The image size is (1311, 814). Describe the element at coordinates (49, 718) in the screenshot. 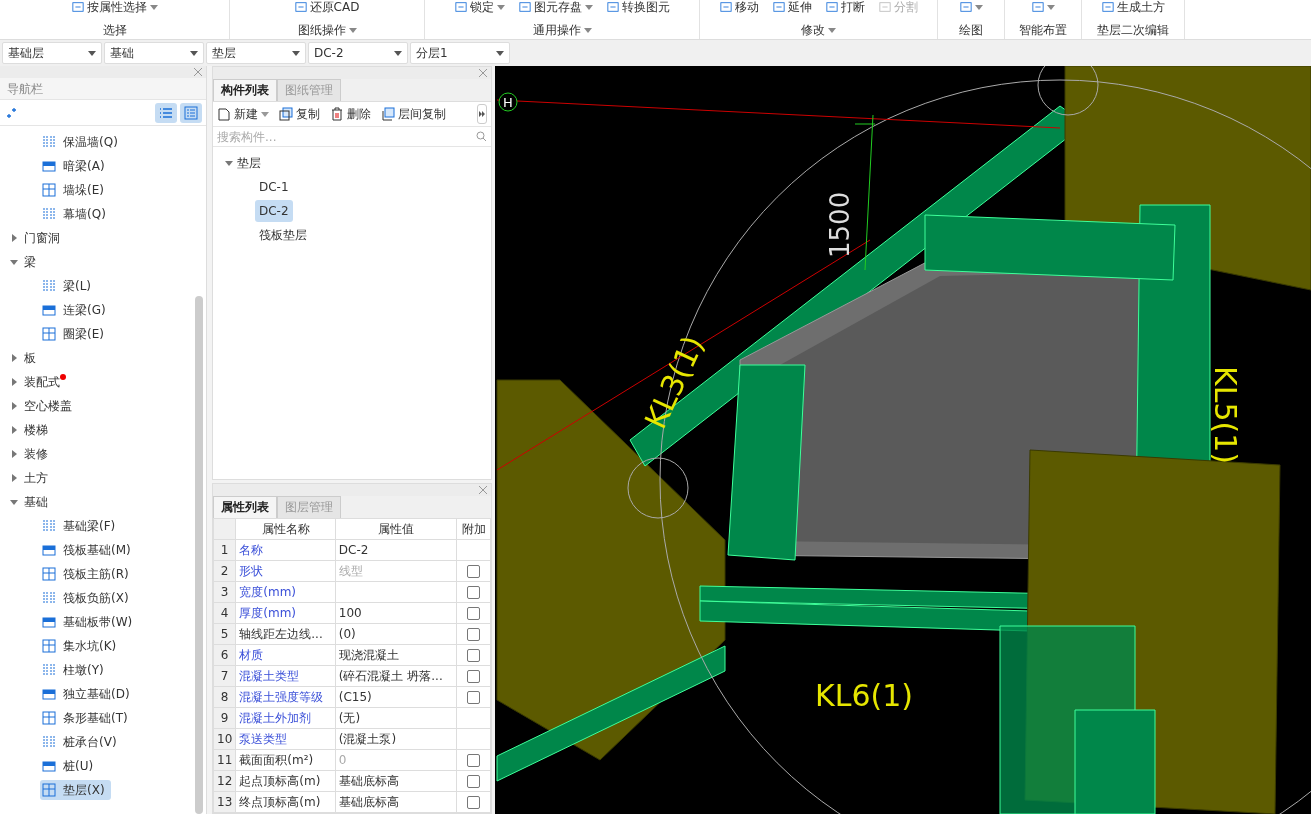

I see `component-icon` at that location.